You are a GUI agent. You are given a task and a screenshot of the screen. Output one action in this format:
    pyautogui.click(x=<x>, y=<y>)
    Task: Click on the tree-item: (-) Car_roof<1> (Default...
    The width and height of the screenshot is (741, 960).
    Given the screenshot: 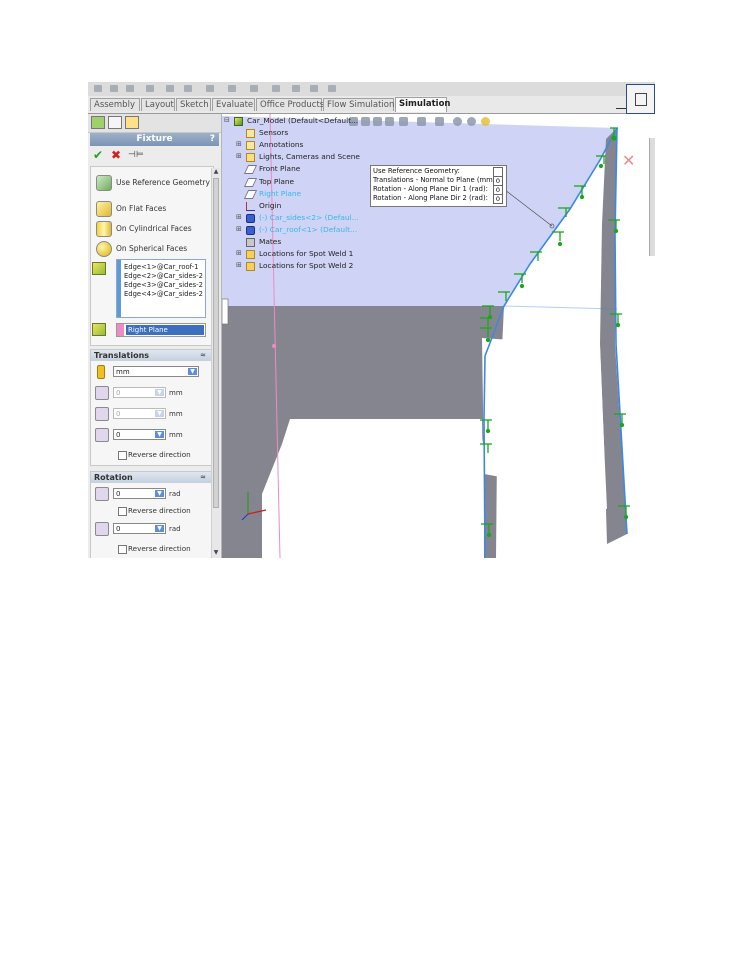 What is the action you would take?
    pyautogui.click(x=308, y=229)
    